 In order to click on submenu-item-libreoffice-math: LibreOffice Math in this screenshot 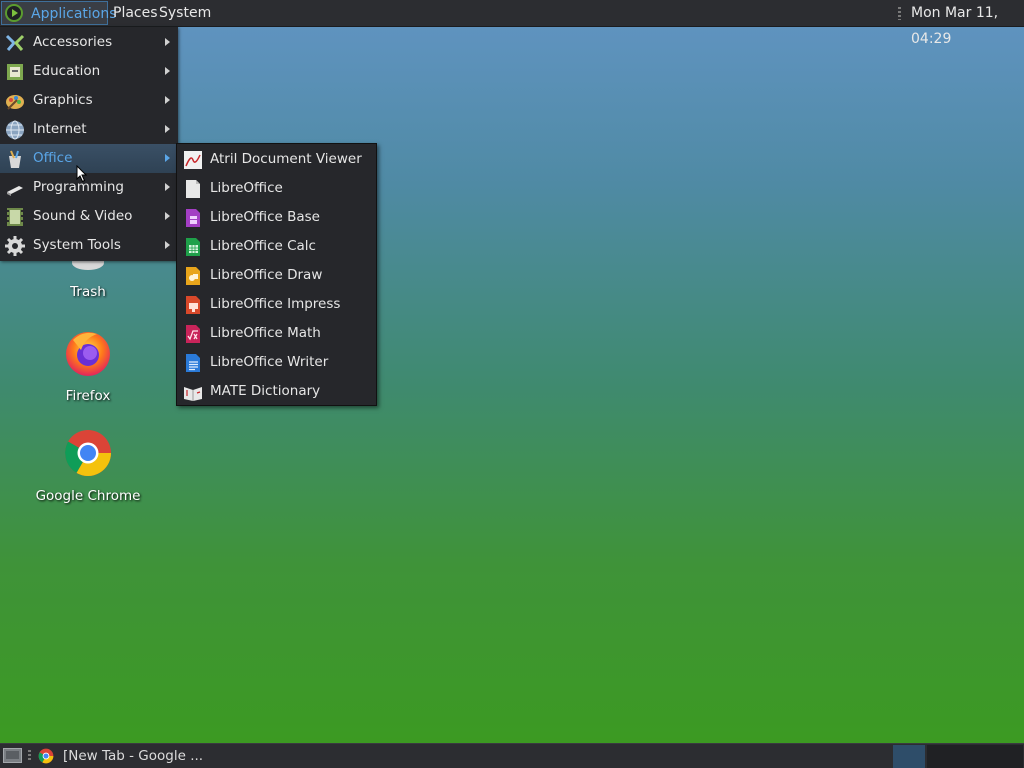, I will do `click(276, 333)`.